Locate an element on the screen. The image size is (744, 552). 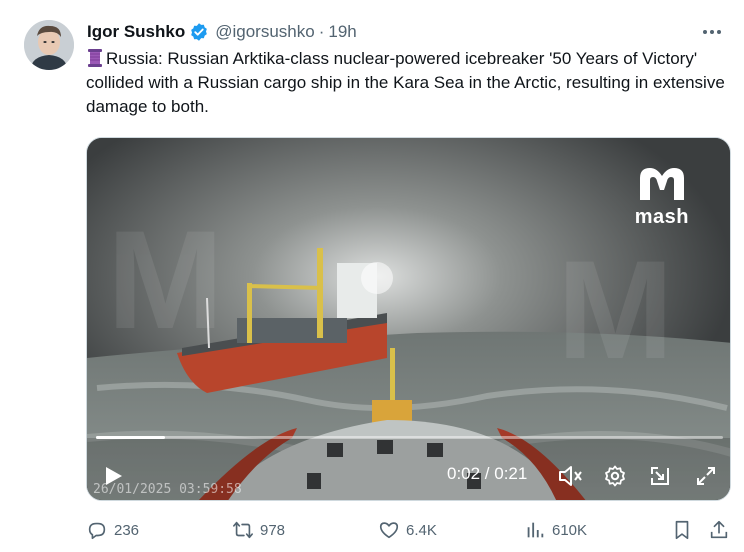
settings-gear-icon is located at coordinates (615, 476).